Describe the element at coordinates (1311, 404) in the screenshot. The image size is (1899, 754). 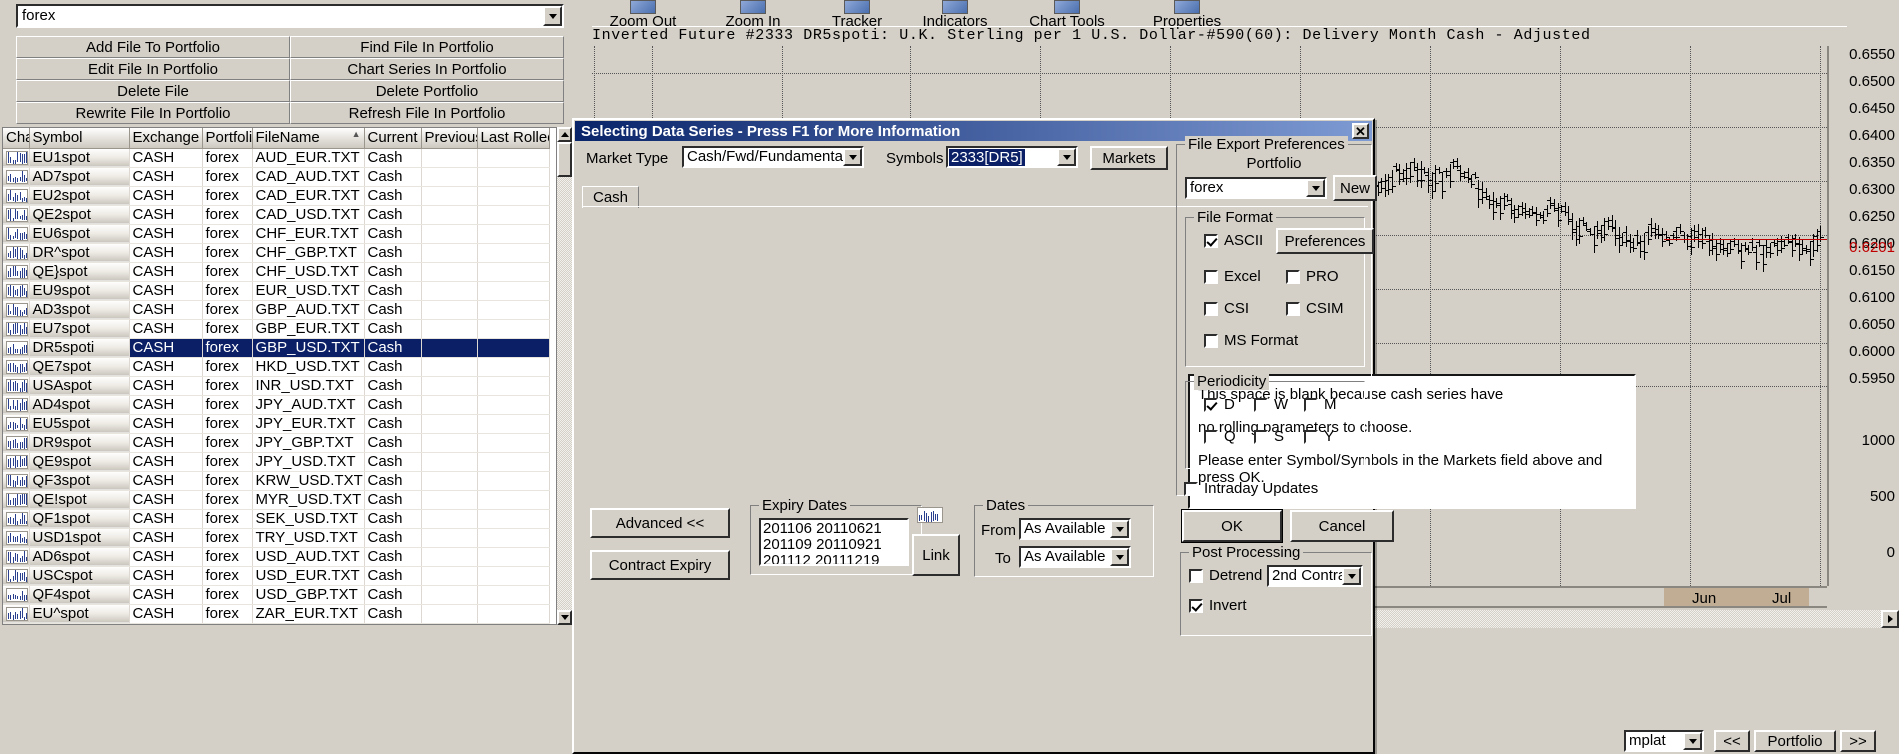
I see `checkbox-period-m-box` at that location.